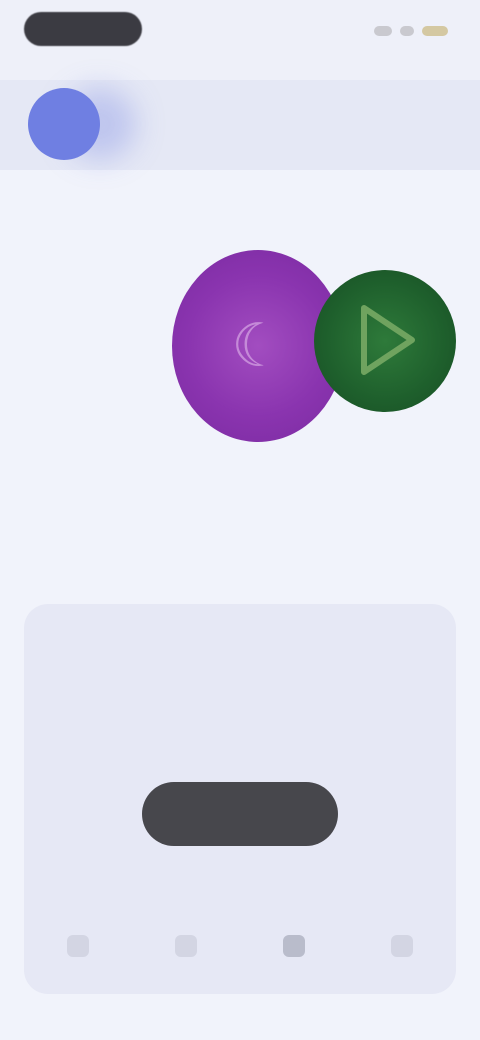 The height and width of the screenshot is (1040, 480). Describe the element at coordinates (388, 340) in the screenshot. I see `play-icon` at that location.